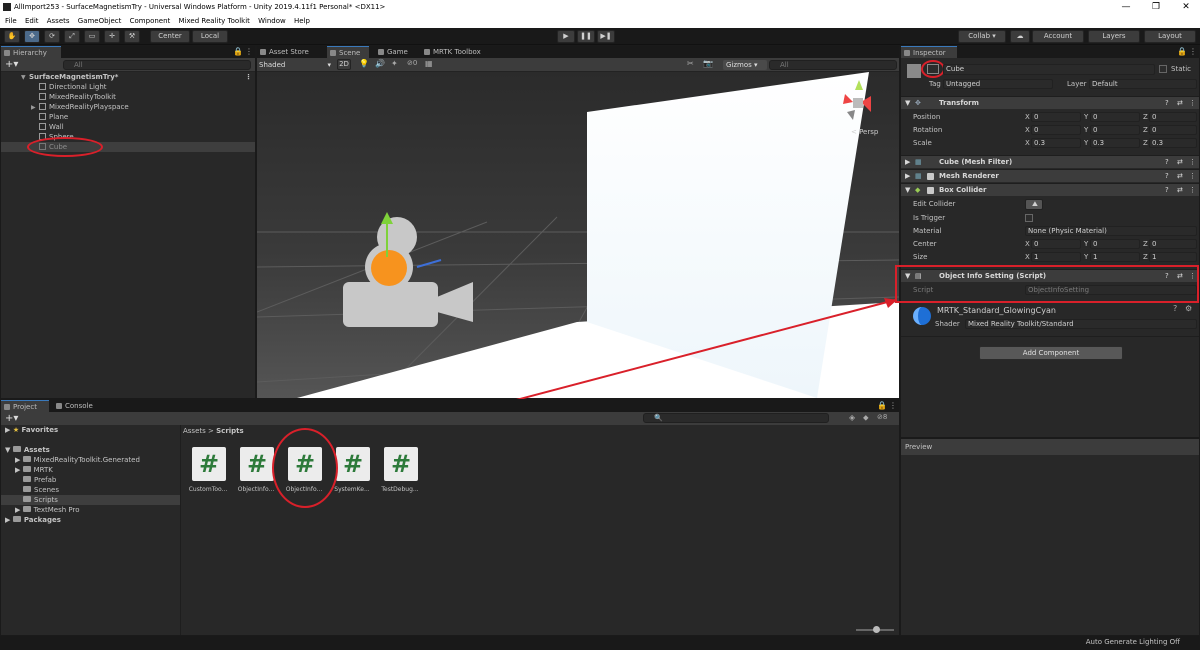  Describe the element at coordinates (982, 36) in the screenshot. I see `collab-button: Collab ▾` at that location.